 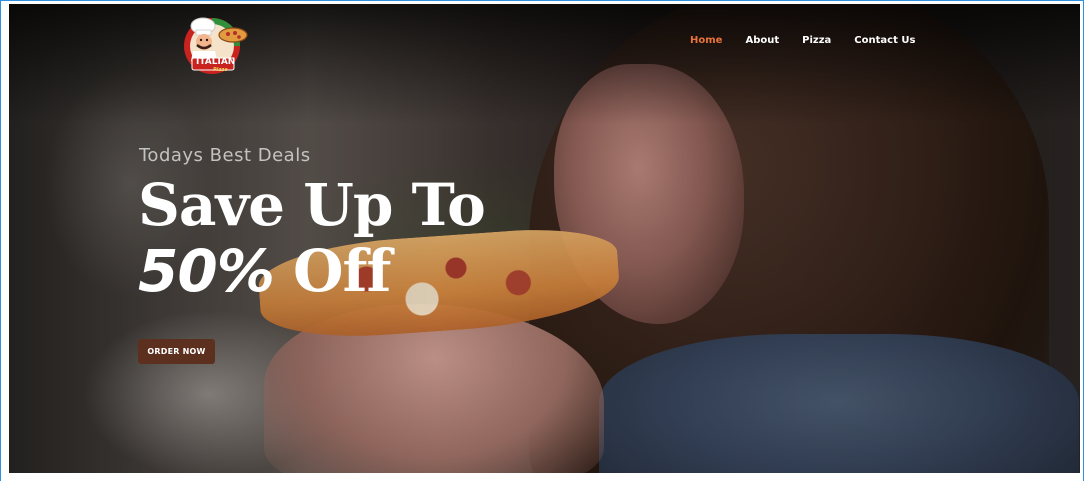 What do you see at coordinates (332, 271) in the screenshot?
I see `headline-off: Off` at bounding box center [332, 271].